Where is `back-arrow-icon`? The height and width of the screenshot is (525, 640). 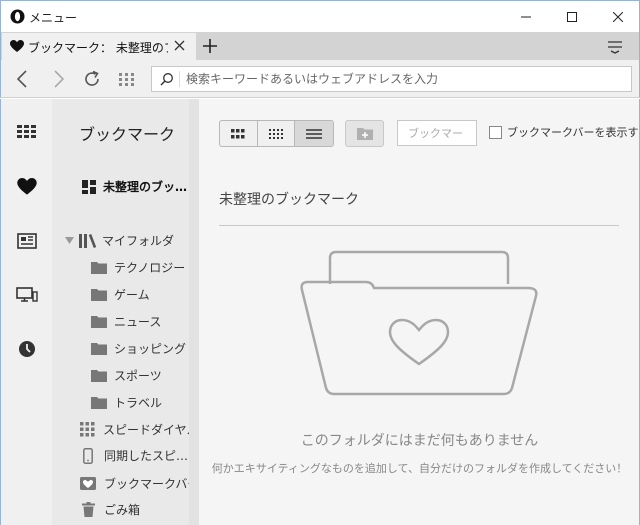 back-arrow-icon is located at coordinates (23, 79).